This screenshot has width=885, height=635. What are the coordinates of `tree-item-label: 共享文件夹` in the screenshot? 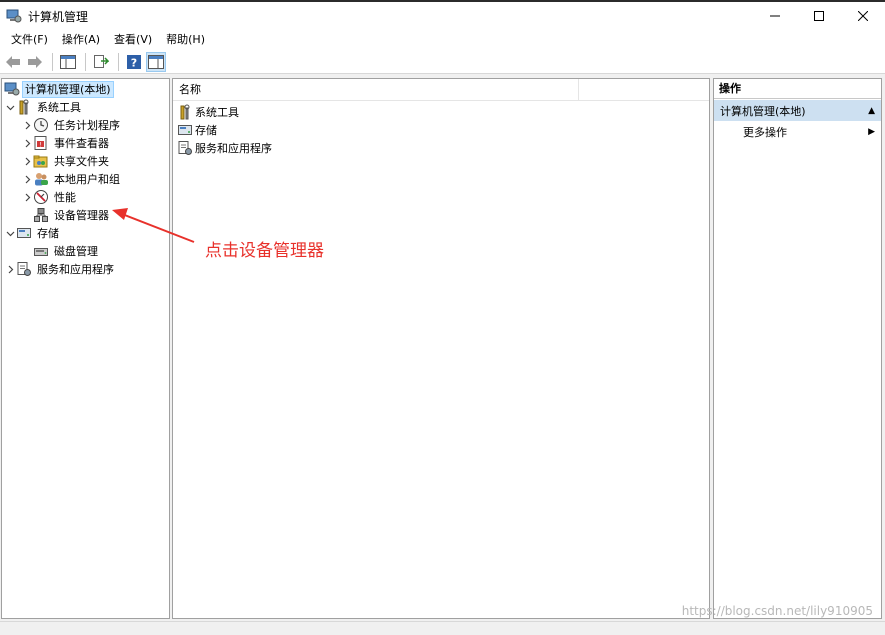 It's located at (81, 161).